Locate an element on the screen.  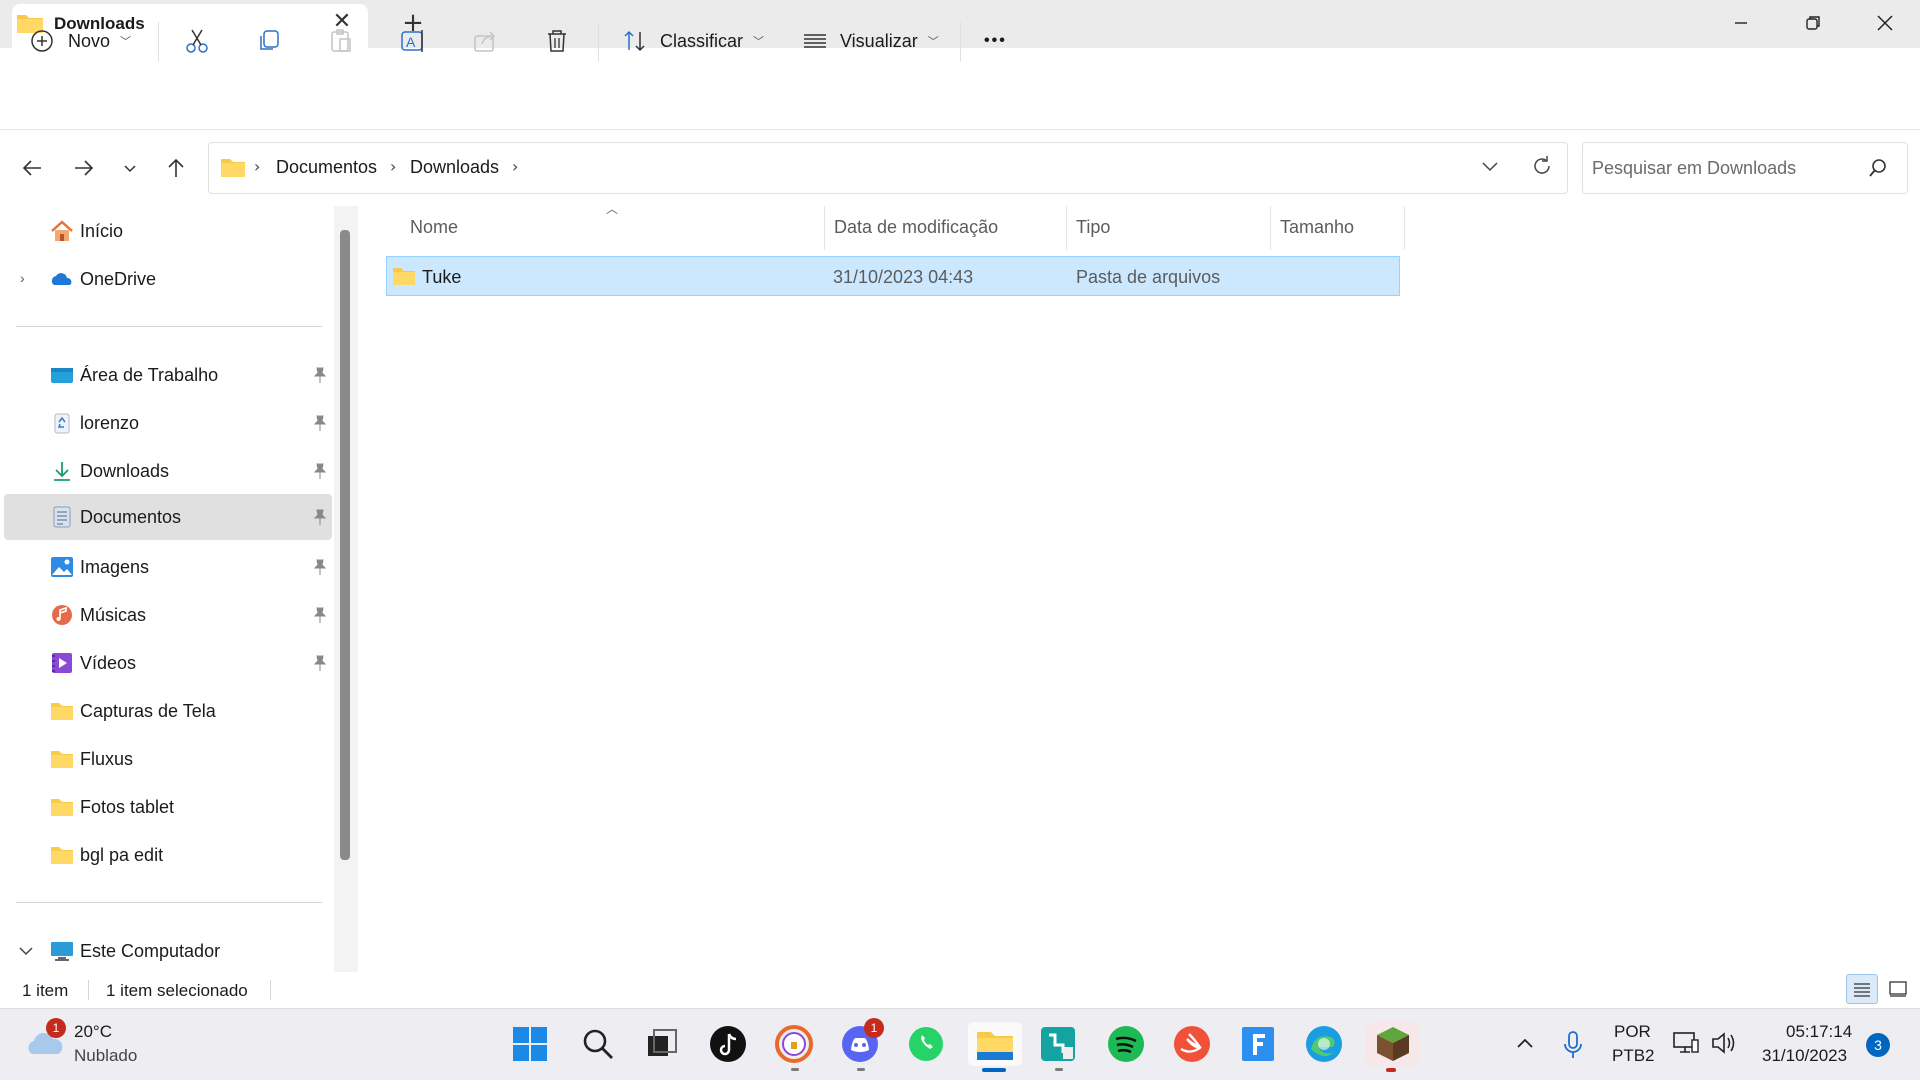
arrow-right-icon is located at coordinates (84, 168).